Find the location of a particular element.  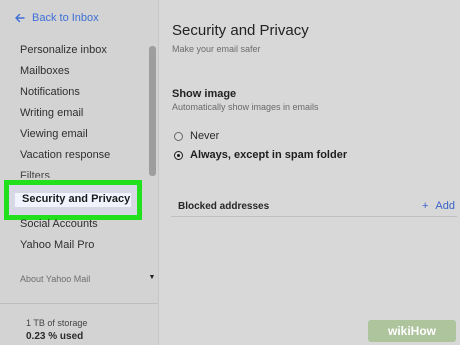

wikihow-watermark: wikiHow is located at coordinates (412, 331).